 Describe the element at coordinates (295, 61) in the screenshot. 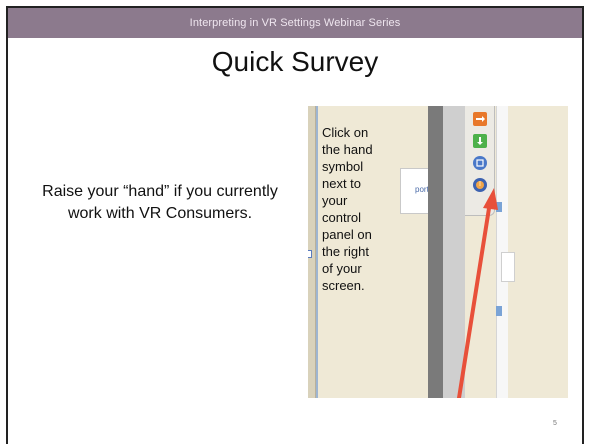

I see `slide-title: Quick Survey` at that location.